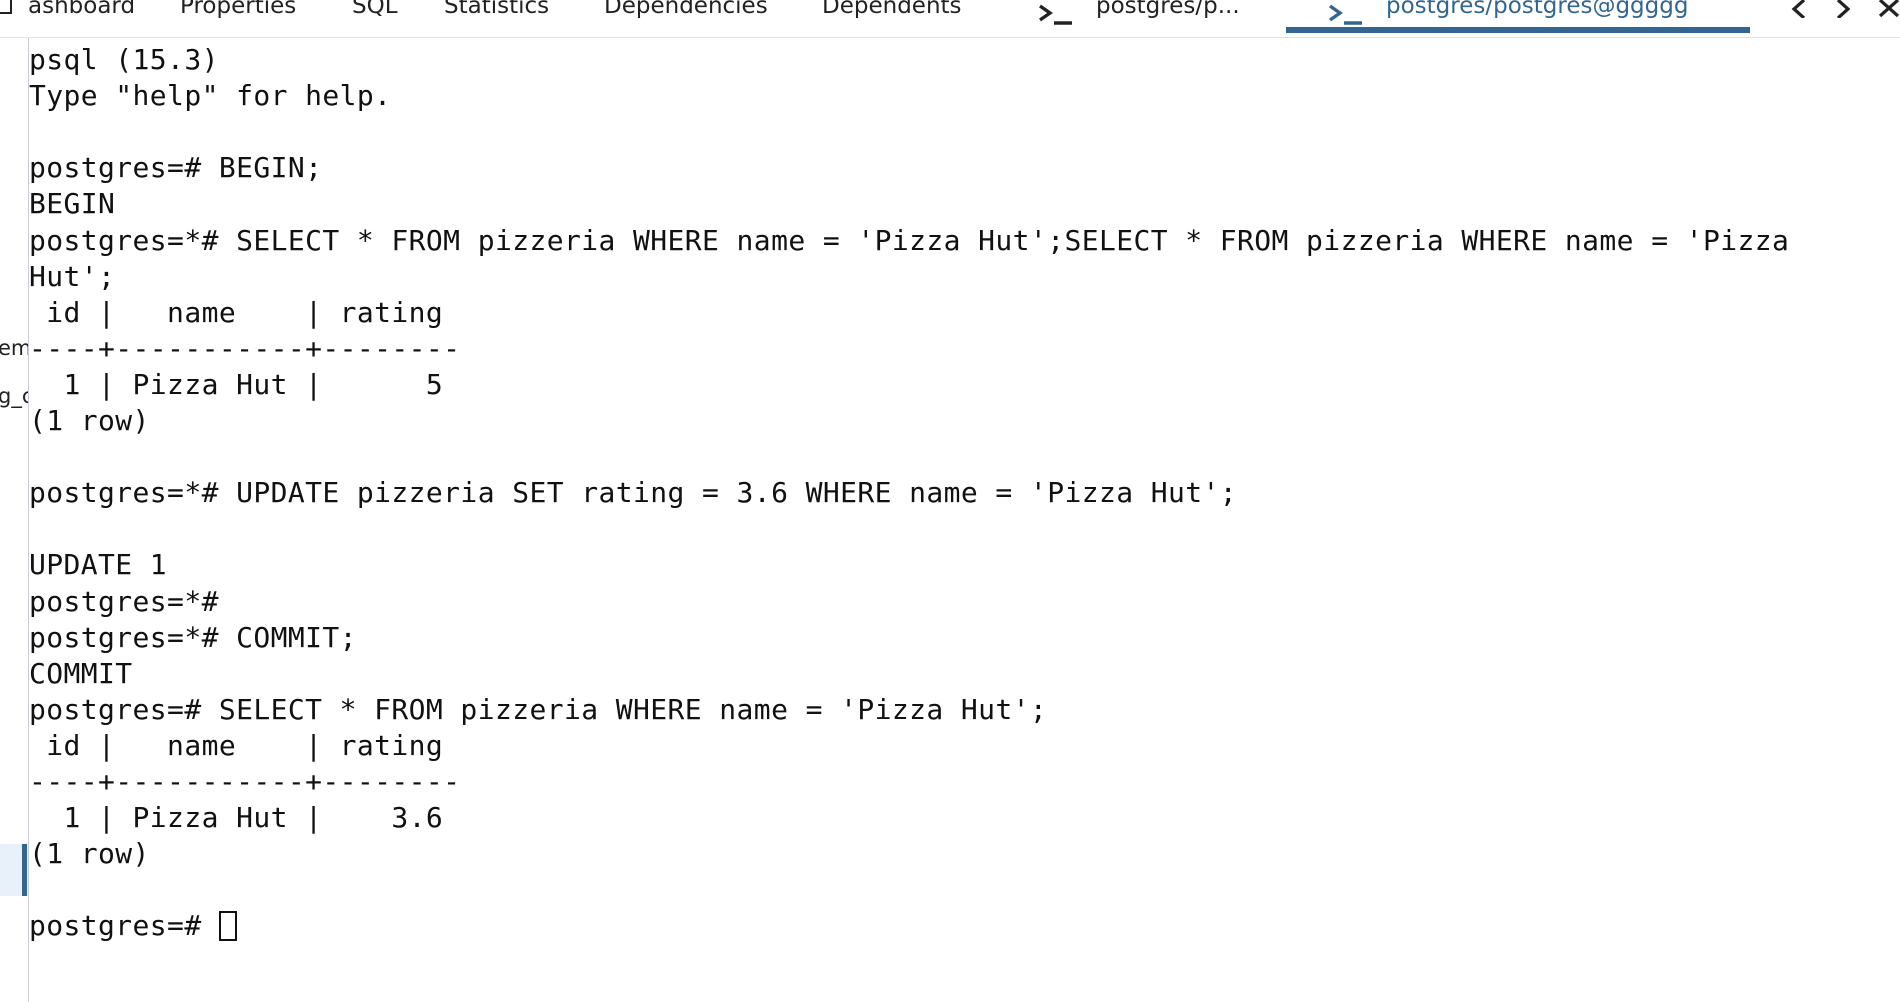 The height and width of the screenshot is (1002, 1900). I want to click on terminal-line: postgres=#, so click(133, 926).